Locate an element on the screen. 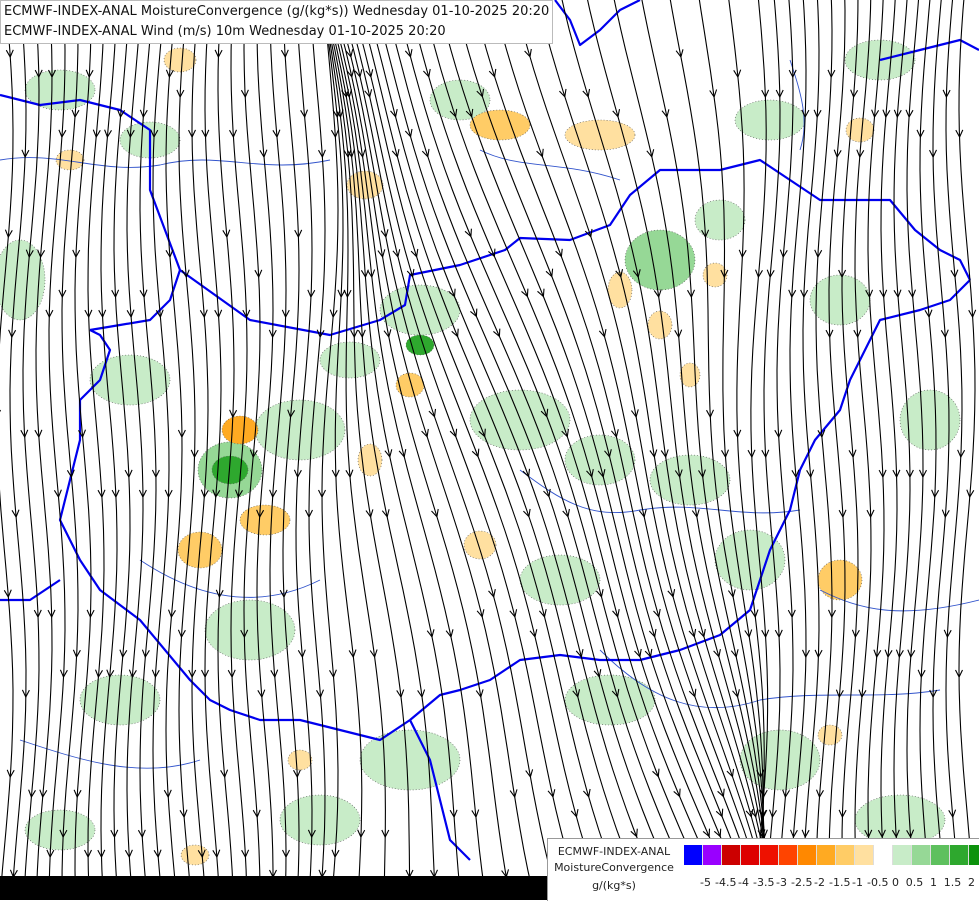  legend-tick: -1 is located at coordinates (857, 882).